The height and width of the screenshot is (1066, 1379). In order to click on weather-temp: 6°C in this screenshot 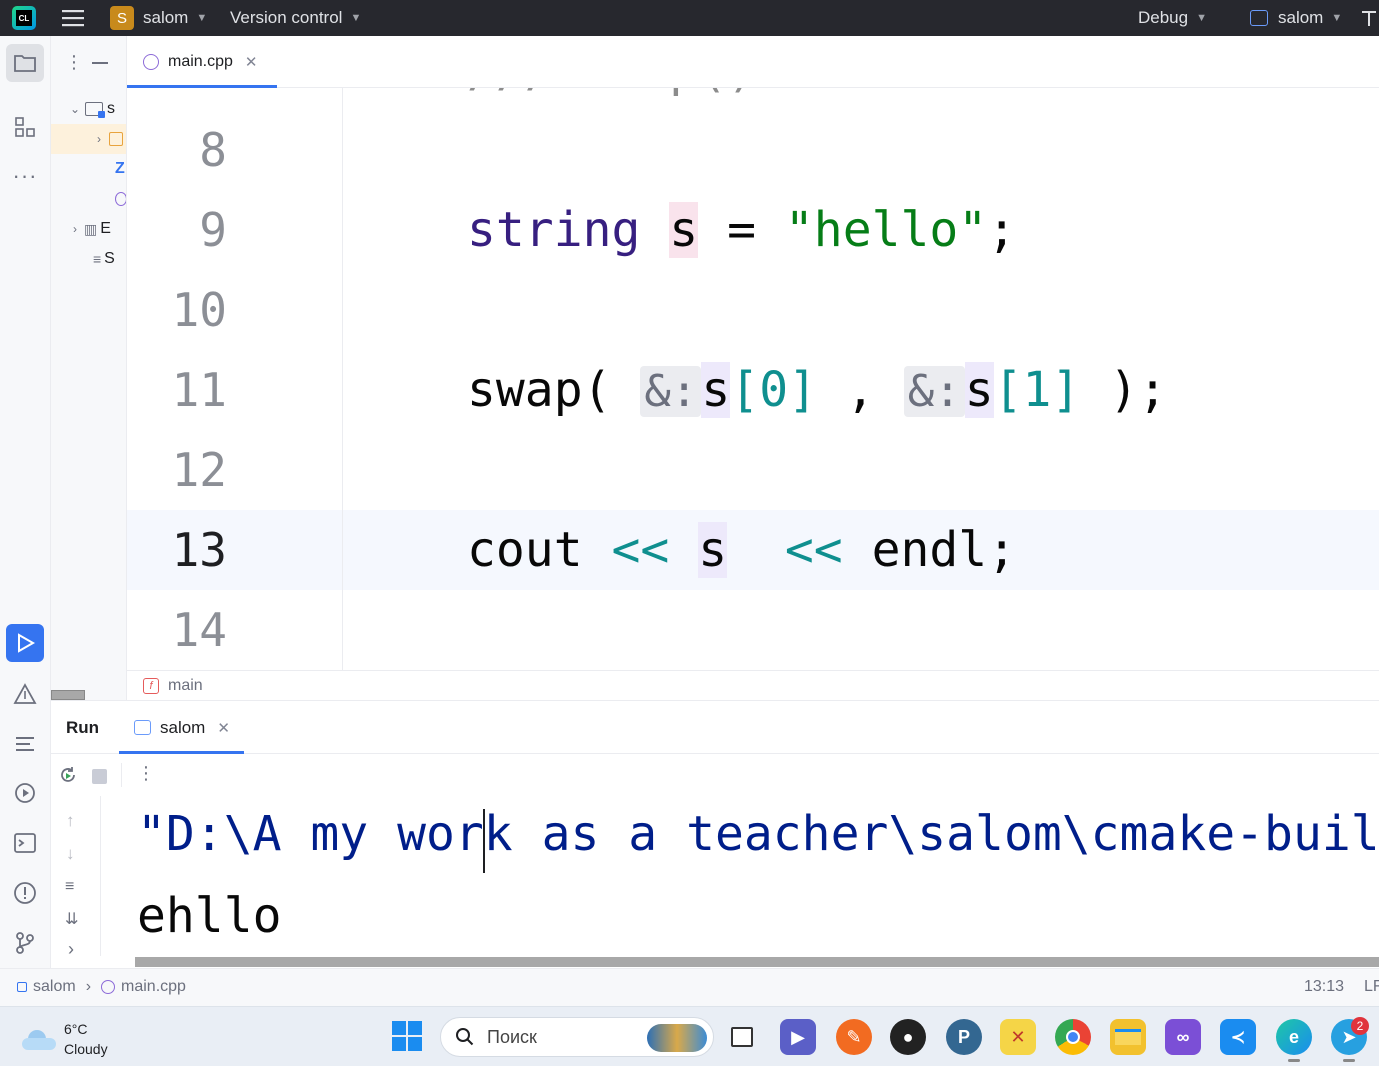, I will do `click(76, 1029)`.